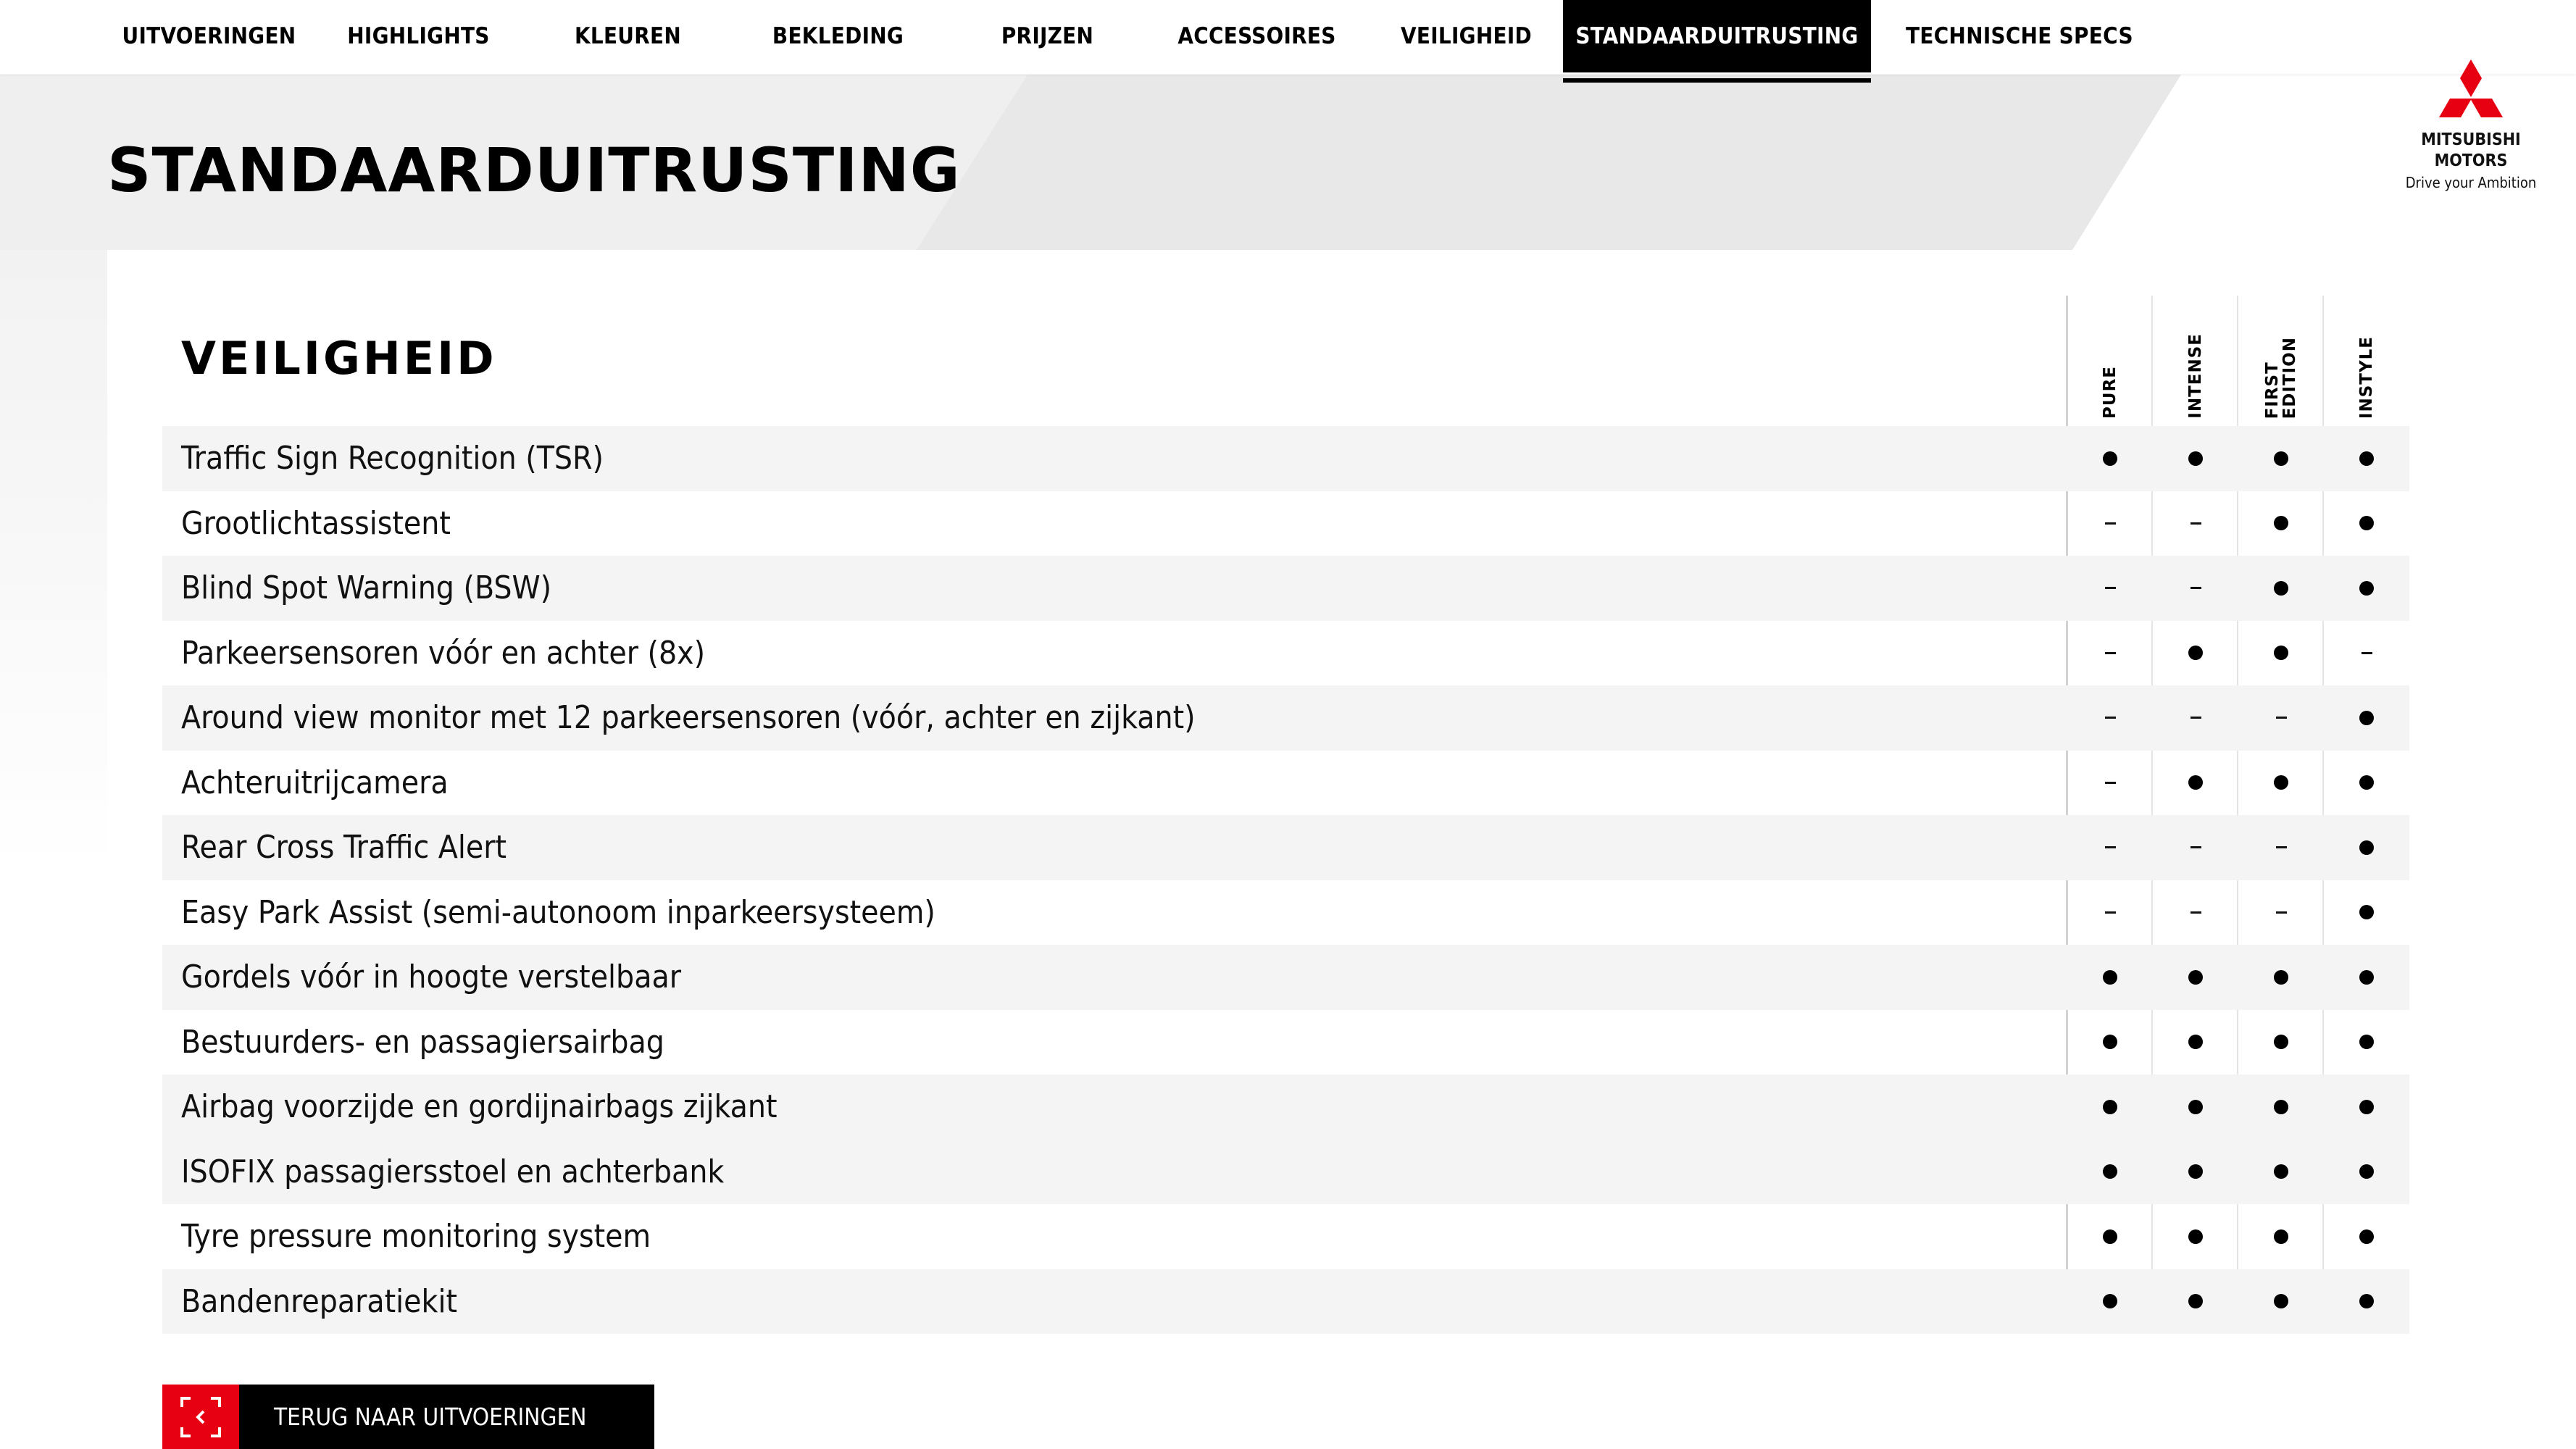 The height and width of the screenshot is (1449, 2576). I want to click on table-row: ISOFIX passagiersstoel en achterbank, so click(1285, 1172).